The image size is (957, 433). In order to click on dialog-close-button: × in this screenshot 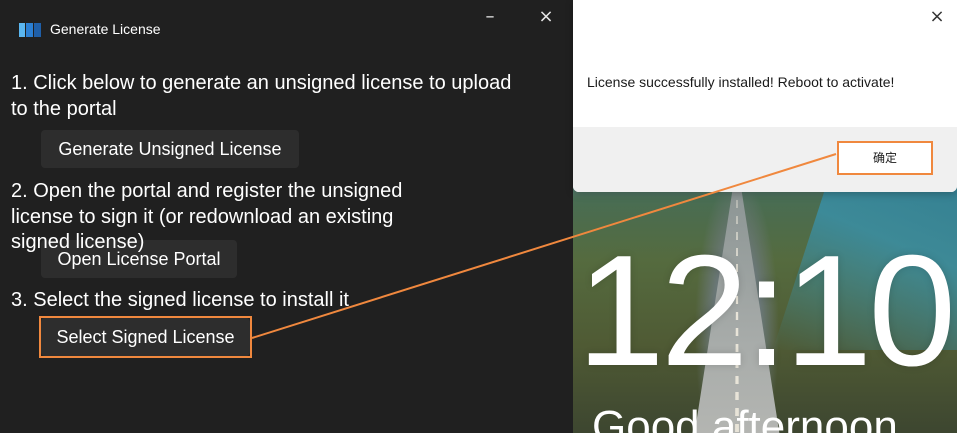, I will do `click(937, 17)`.